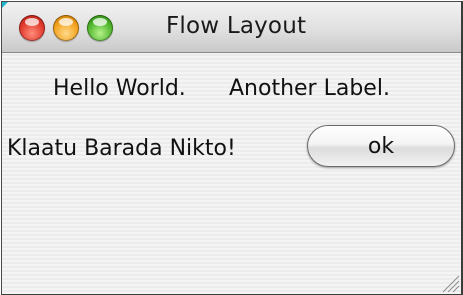  I want to click on minimize-icon, so click(66, 28).